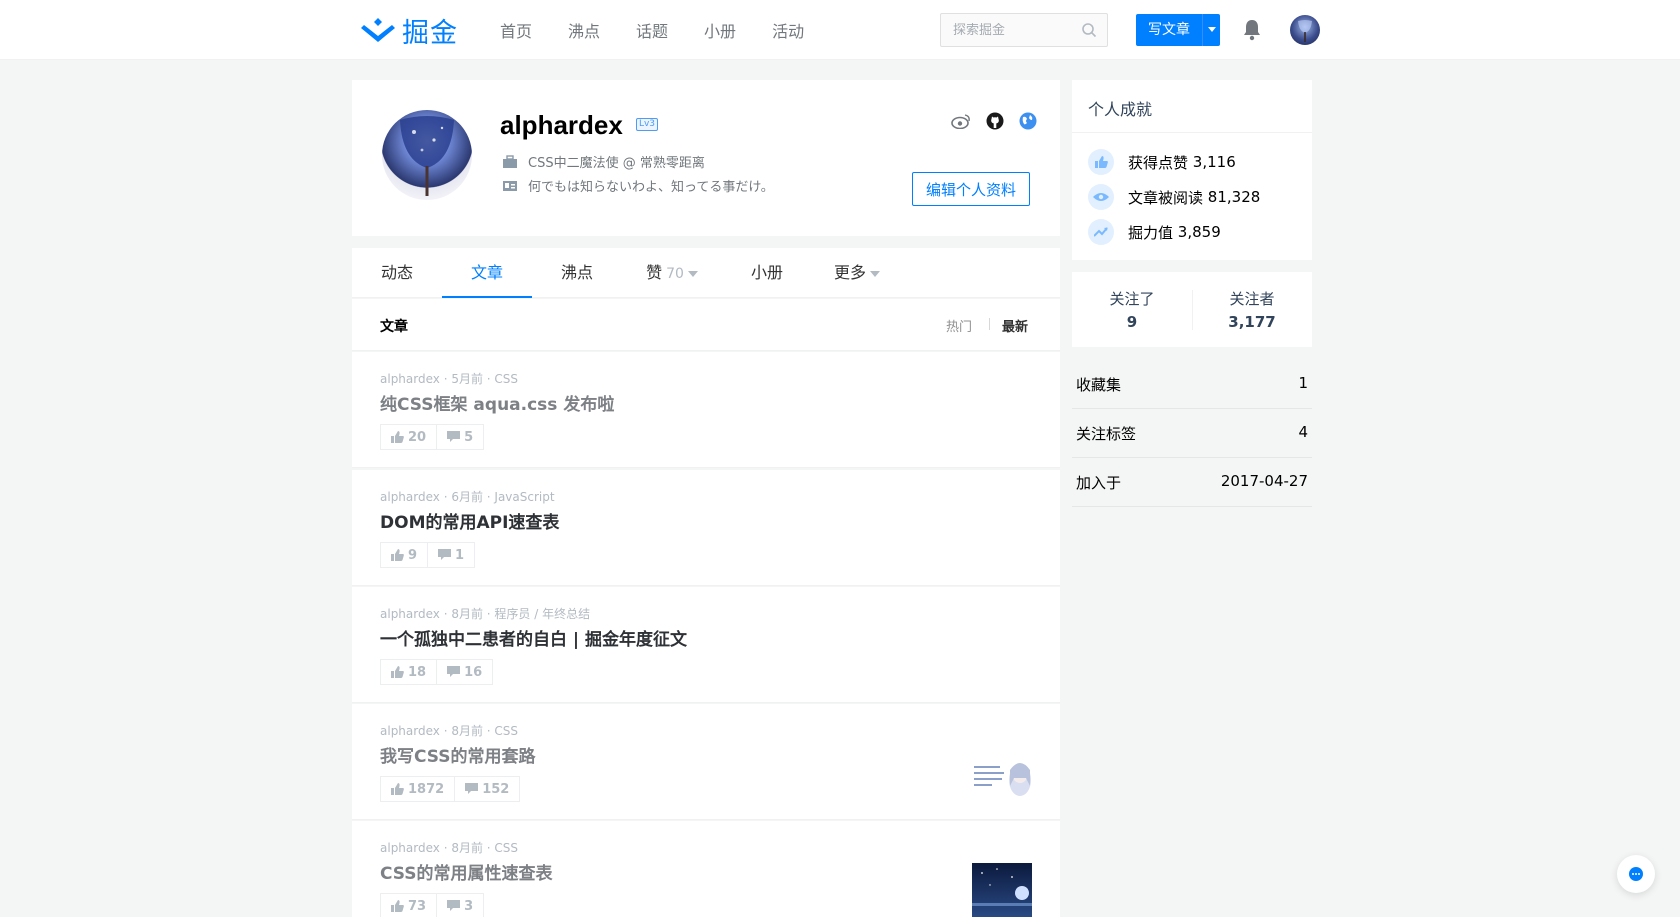 This screenshot has height=917, width=1680. I want to click on comment-count: 3, so click(469, 906).